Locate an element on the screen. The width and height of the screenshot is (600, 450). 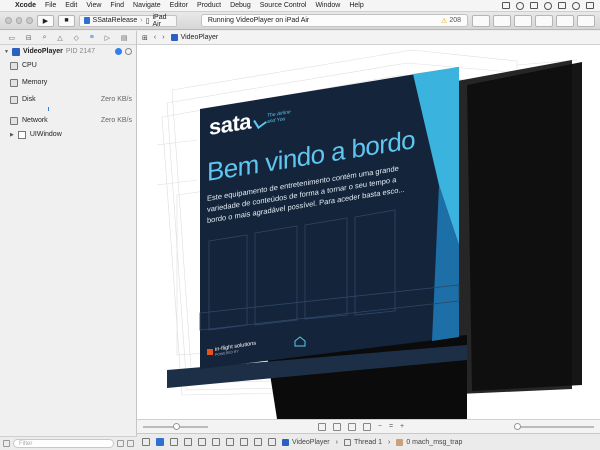
orient-icon is located at coordinates (366, 426).